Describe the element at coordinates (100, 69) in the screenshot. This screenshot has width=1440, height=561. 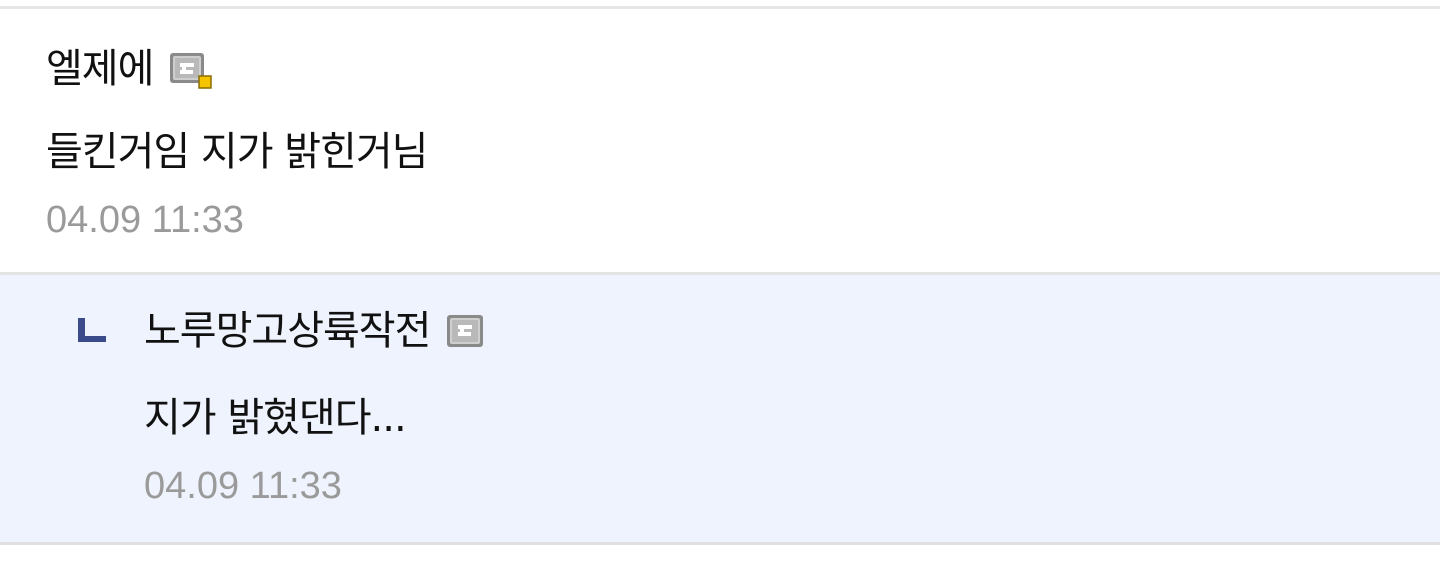
I see `comment-author-name: 엘제에` at that location.